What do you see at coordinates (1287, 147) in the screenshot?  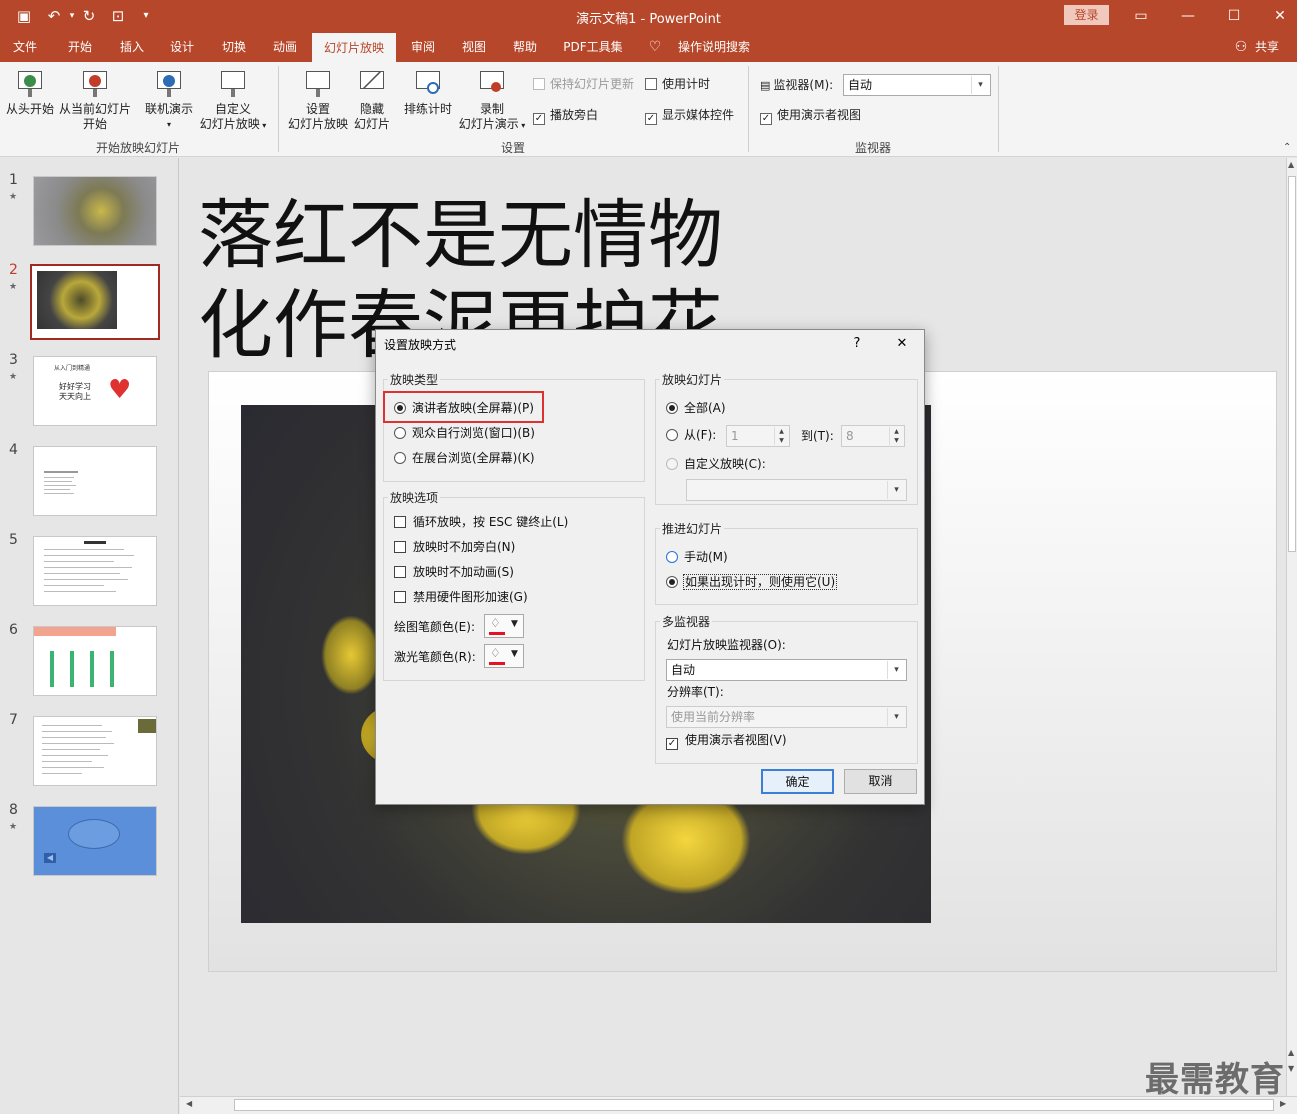 I see `collapse-ribbon-icon: ⌃` at bounding box center [1287, 147].